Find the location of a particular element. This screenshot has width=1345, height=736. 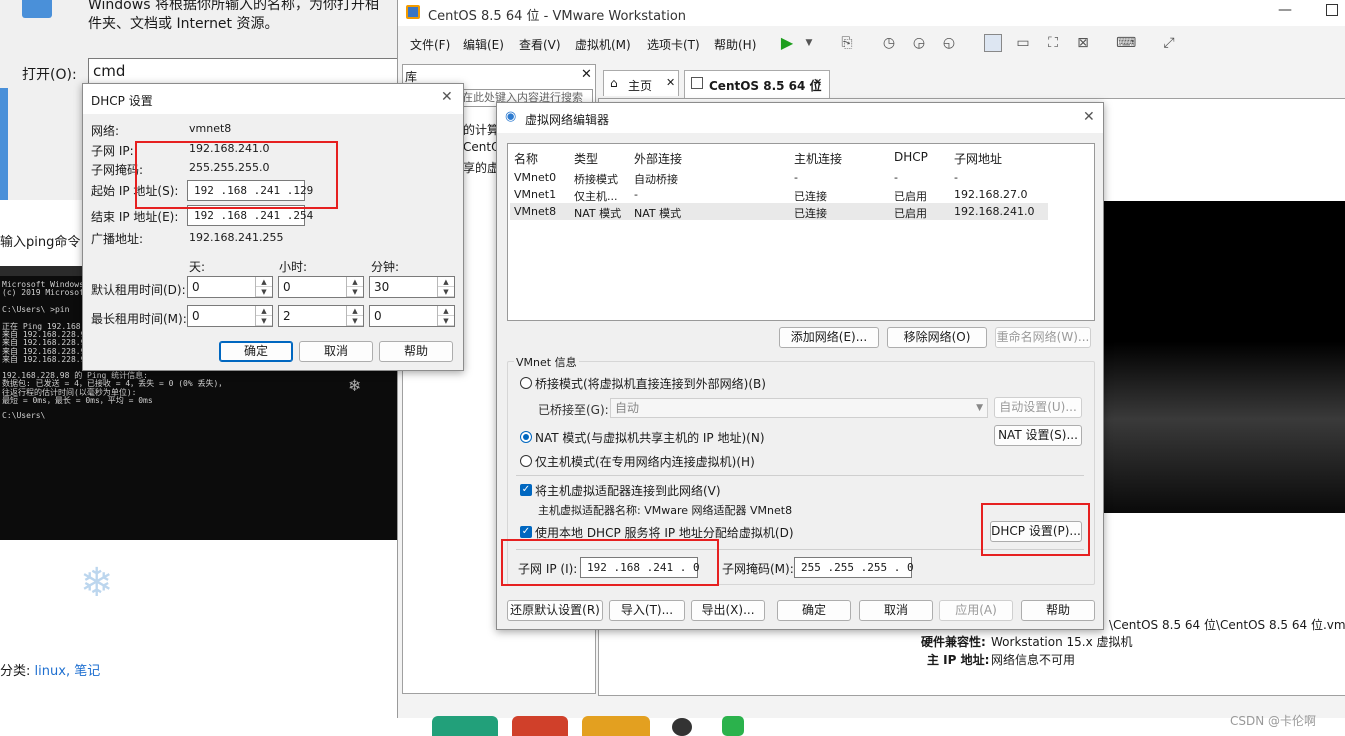

nat-mode-radio is located at coordinates (526, 437).